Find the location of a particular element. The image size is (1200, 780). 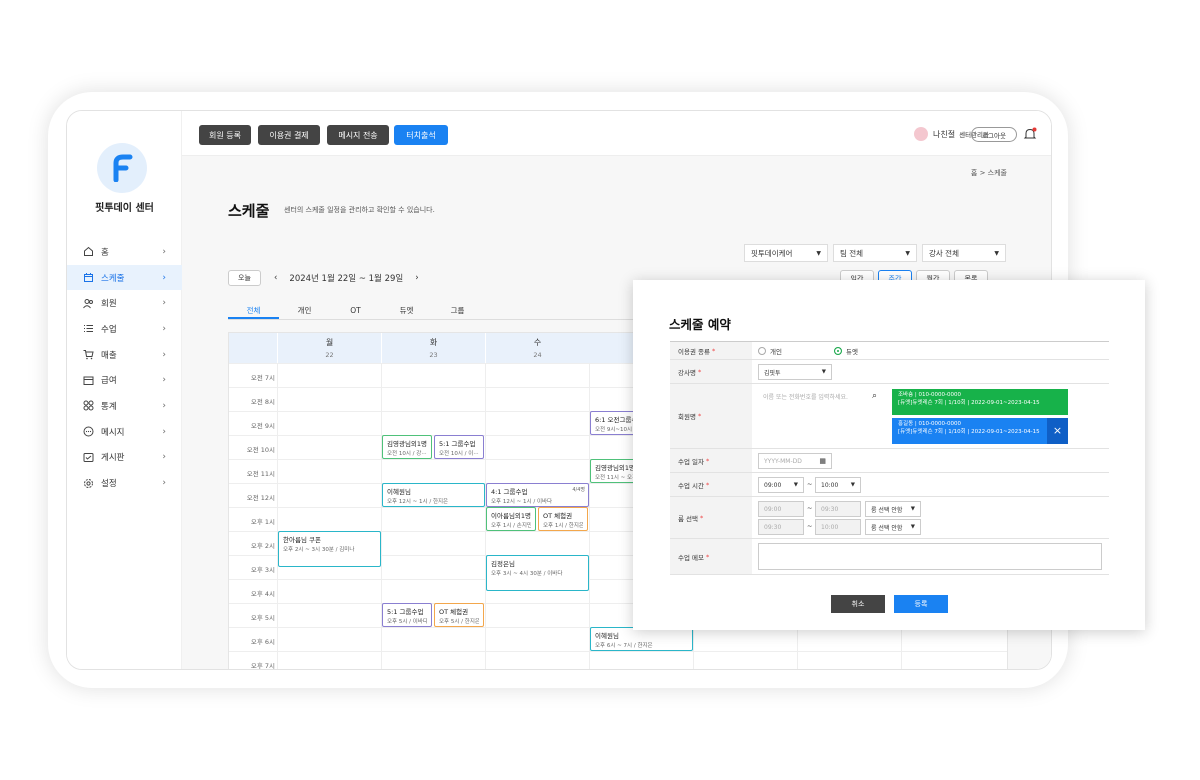

input-placeholder: 이름 또는 전화번호를 입력하세요. is located at coordinates (805, 397).